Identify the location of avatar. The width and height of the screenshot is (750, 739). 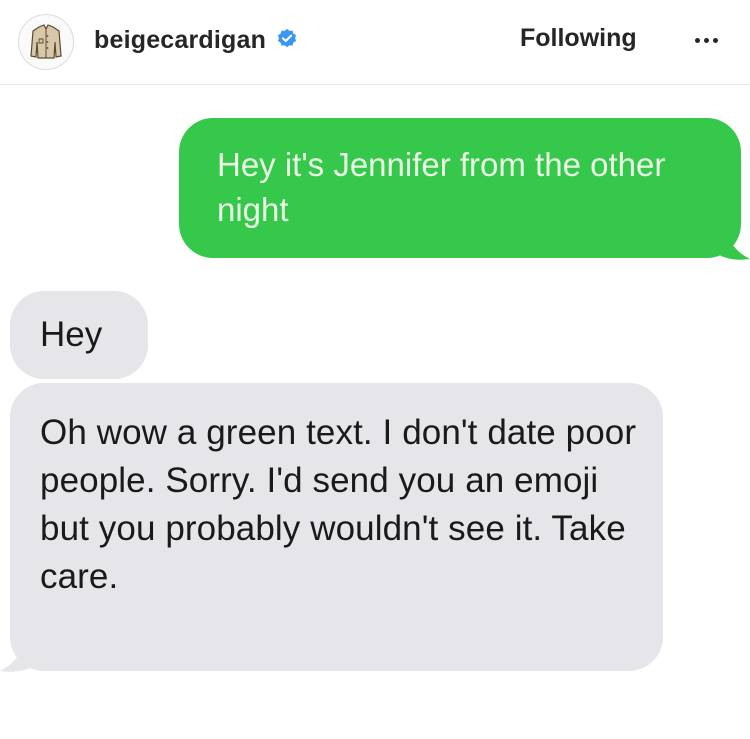
(46, 42).